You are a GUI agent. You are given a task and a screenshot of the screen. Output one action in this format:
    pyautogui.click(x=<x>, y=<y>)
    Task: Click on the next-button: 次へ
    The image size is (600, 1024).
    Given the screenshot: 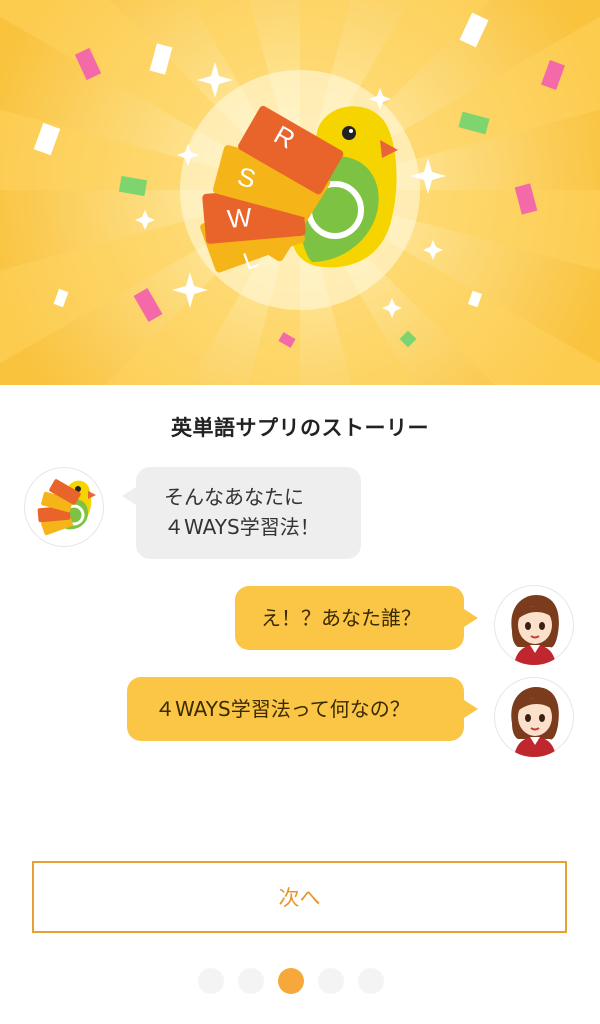 What is the action you would take?
    pyautogui.click(x=299, y=897)
    